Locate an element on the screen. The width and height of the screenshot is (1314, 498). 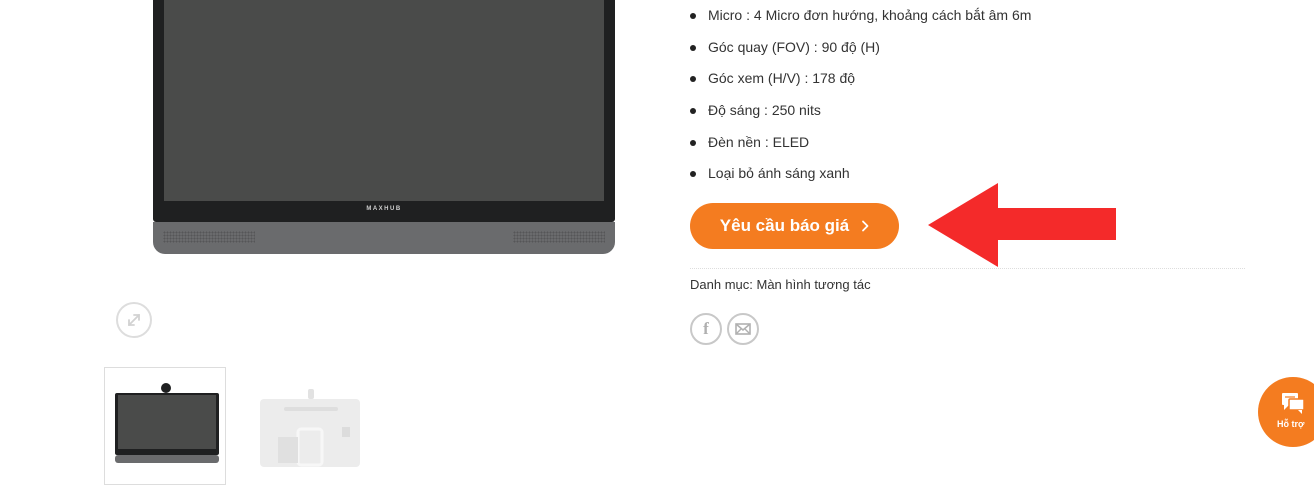
thumbnail-back-image is located at coordinates (310, 428).